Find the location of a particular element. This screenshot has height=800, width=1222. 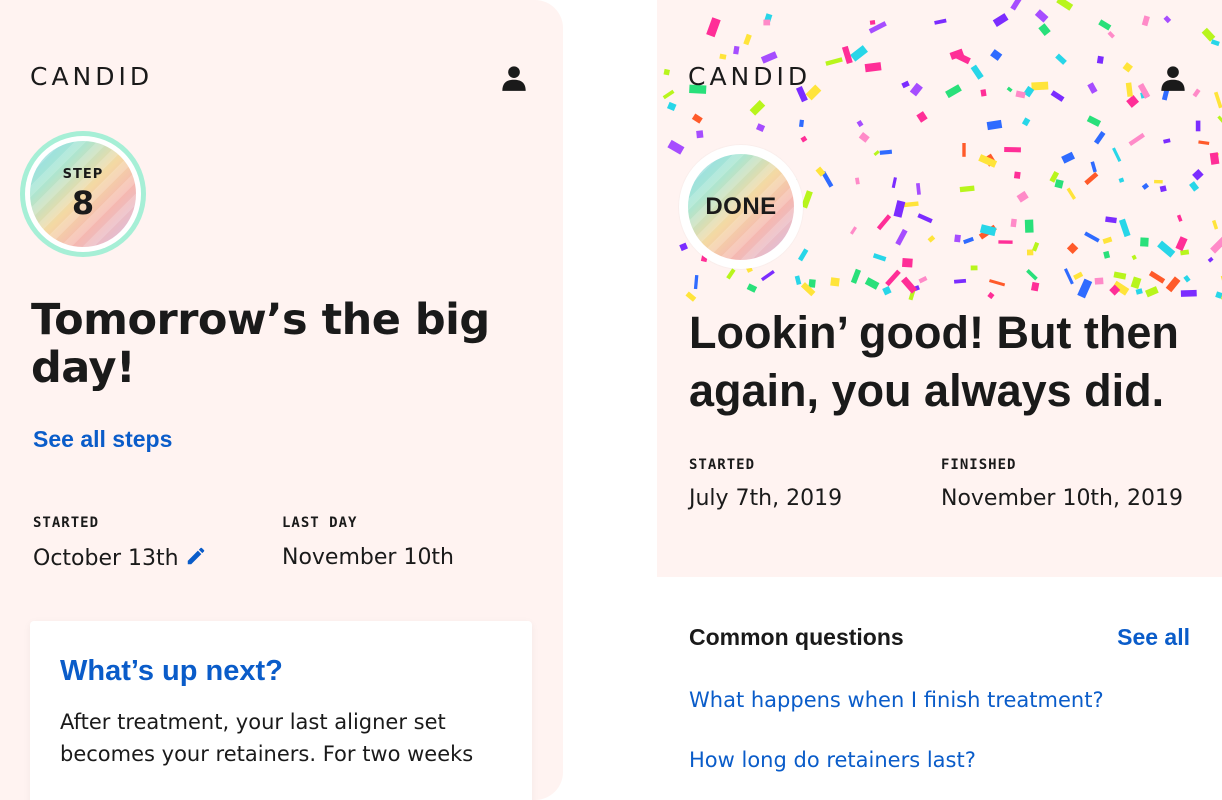

faq-link-finish-treatment: What happens when I finish treatment? is located at coordinates (896, 700).